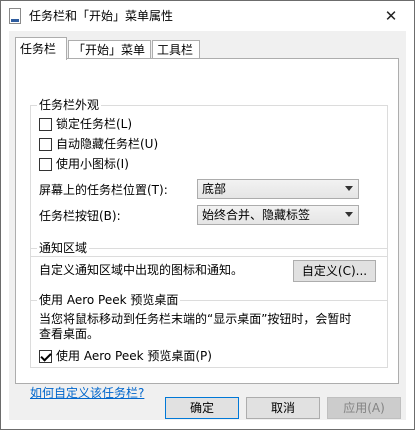 This screenshot has height=430, width=415. I want to click on location-value: 底部, so click(214, 189).